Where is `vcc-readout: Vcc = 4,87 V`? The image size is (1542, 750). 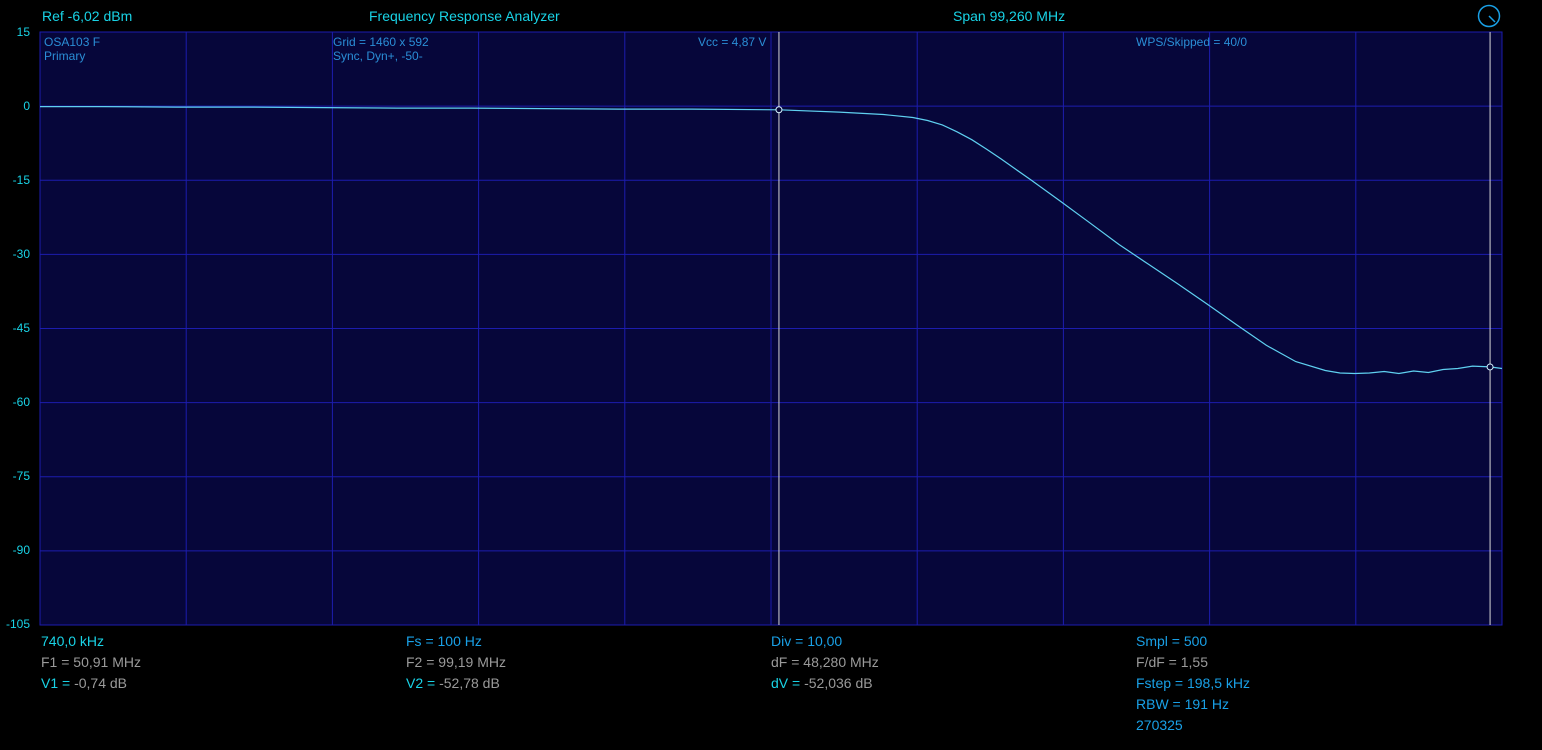
vcc-readout: Vcc = 4,87 V is located at coordinates (732, 42).